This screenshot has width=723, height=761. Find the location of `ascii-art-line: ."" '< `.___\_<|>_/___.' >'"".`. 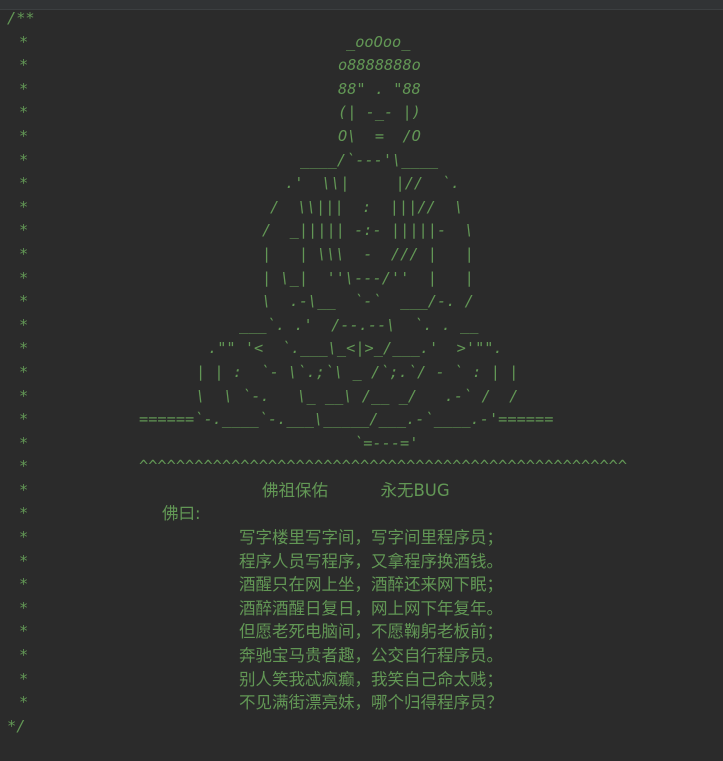

ascii-art-line: ."" '< `.___\_<|>_/___.' >'"". is located at coordinates (355, 348).